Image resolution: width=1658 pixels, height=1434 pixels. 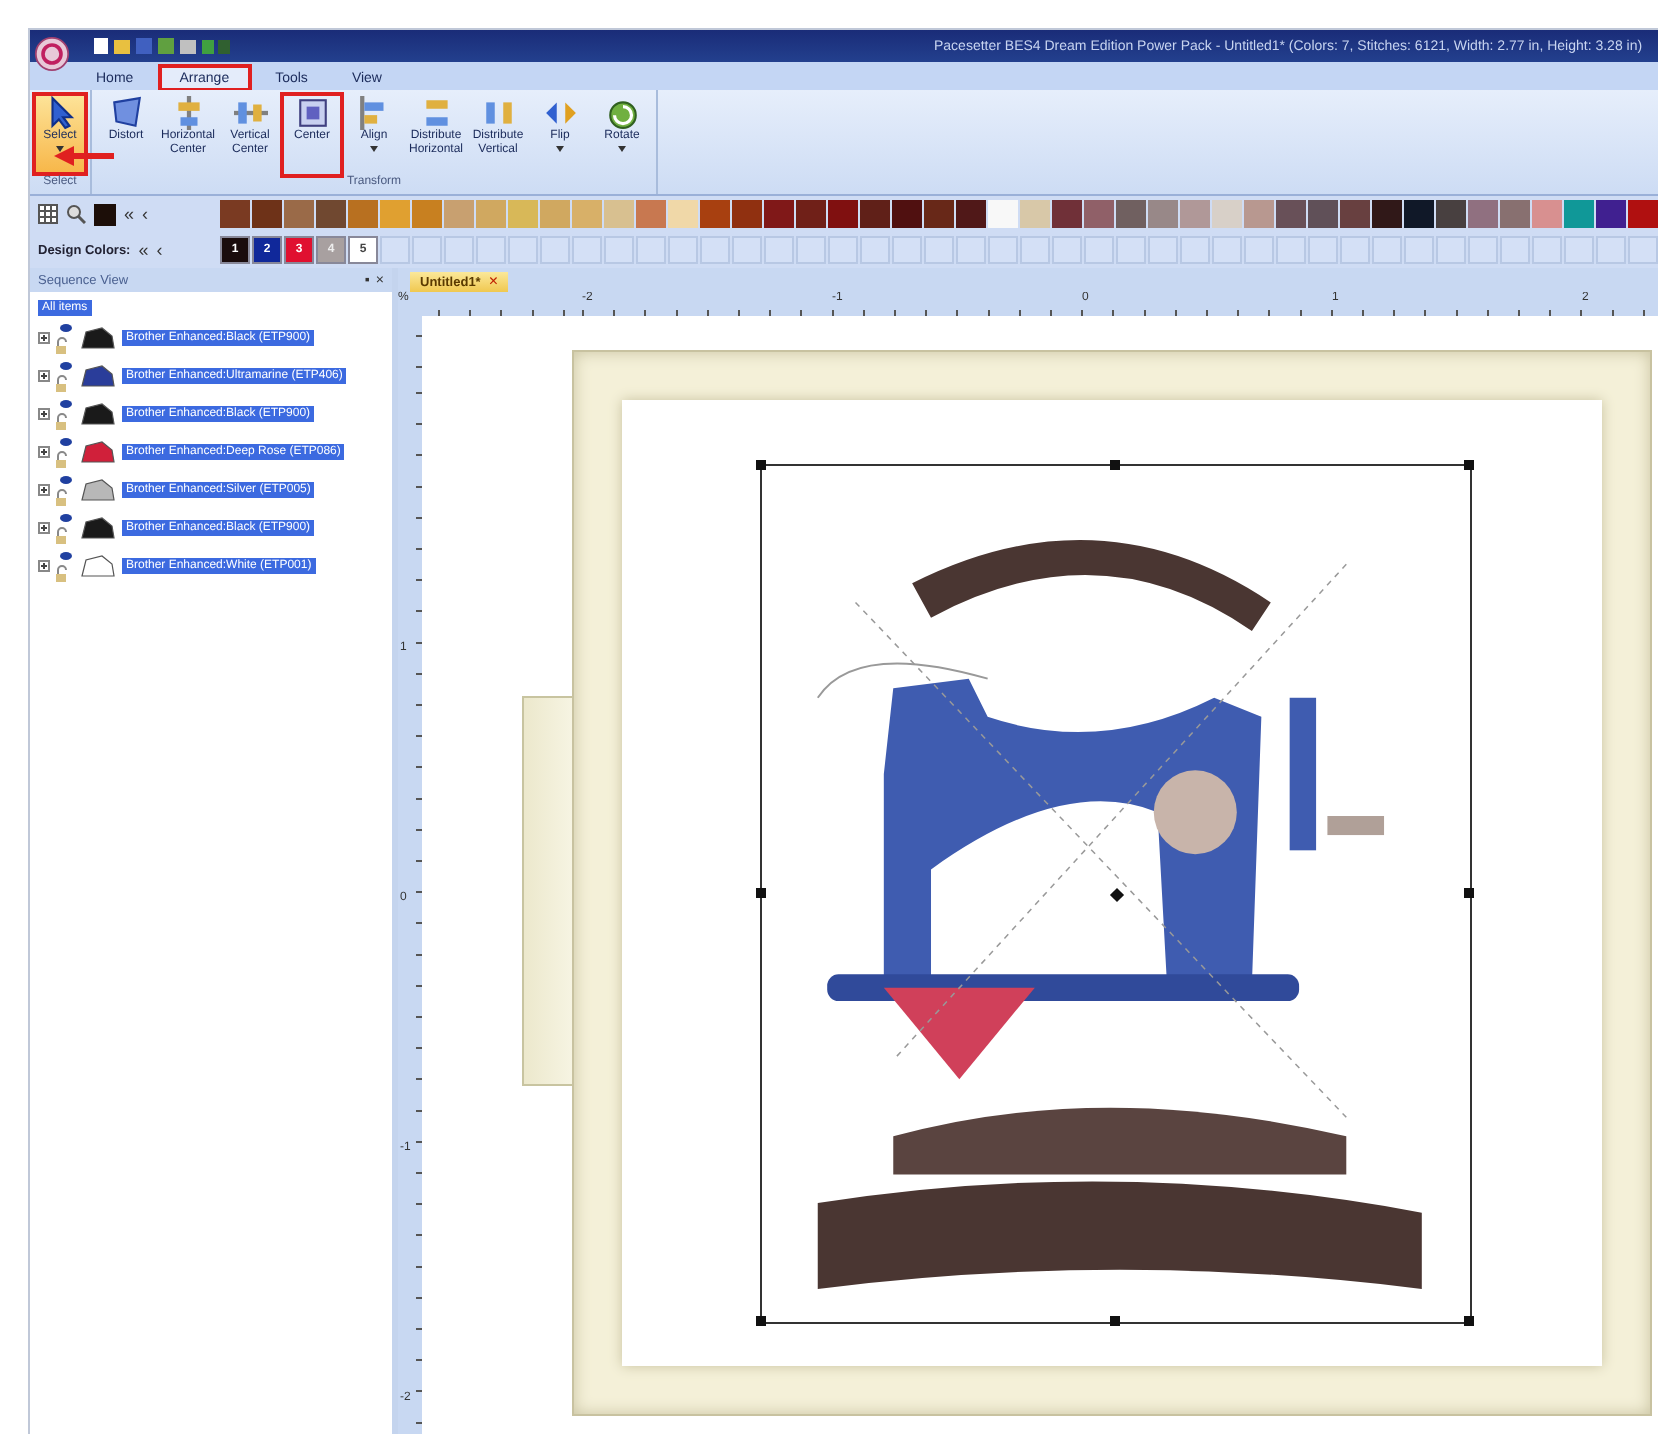 I want to click on distort-icon, so click(x=126, y=113).